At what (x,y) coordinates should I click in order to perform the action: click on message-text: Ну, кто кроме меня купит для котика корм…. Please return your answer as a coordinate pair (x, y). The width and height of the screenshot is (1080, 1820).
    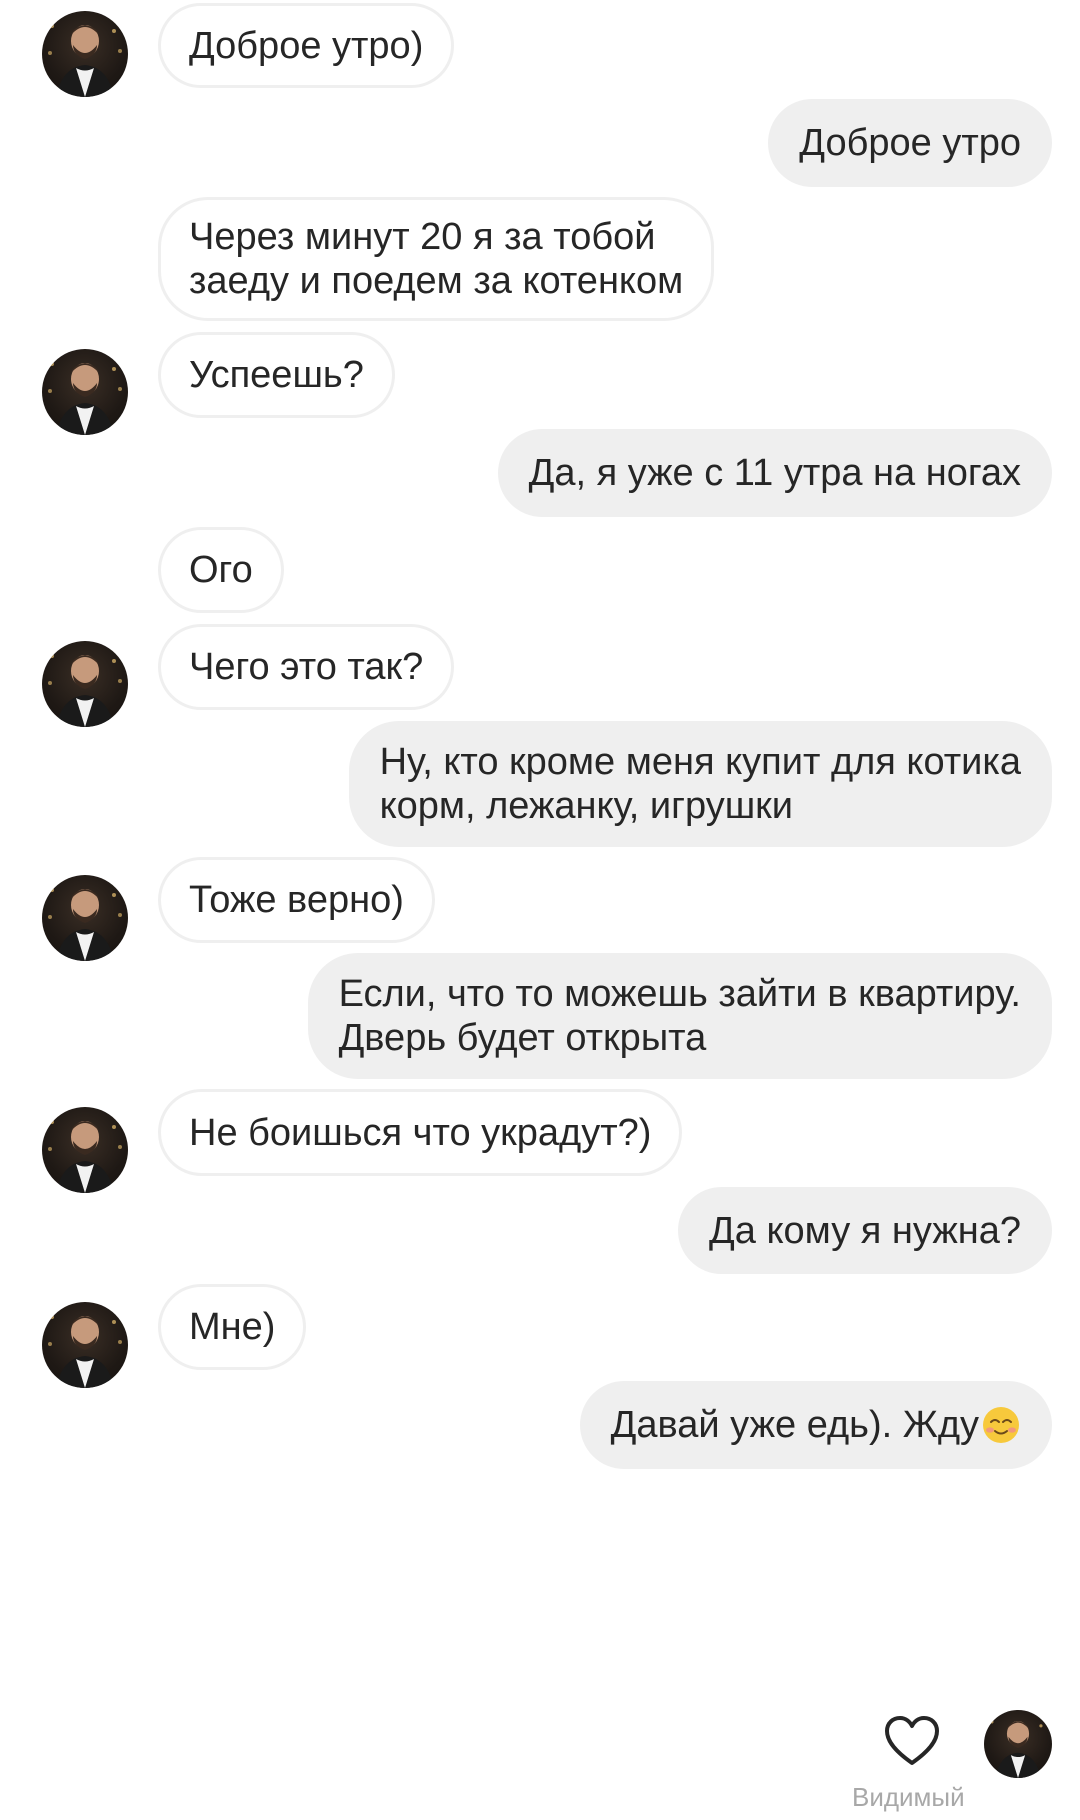
    Looking at the image, I should click on (700, 784).